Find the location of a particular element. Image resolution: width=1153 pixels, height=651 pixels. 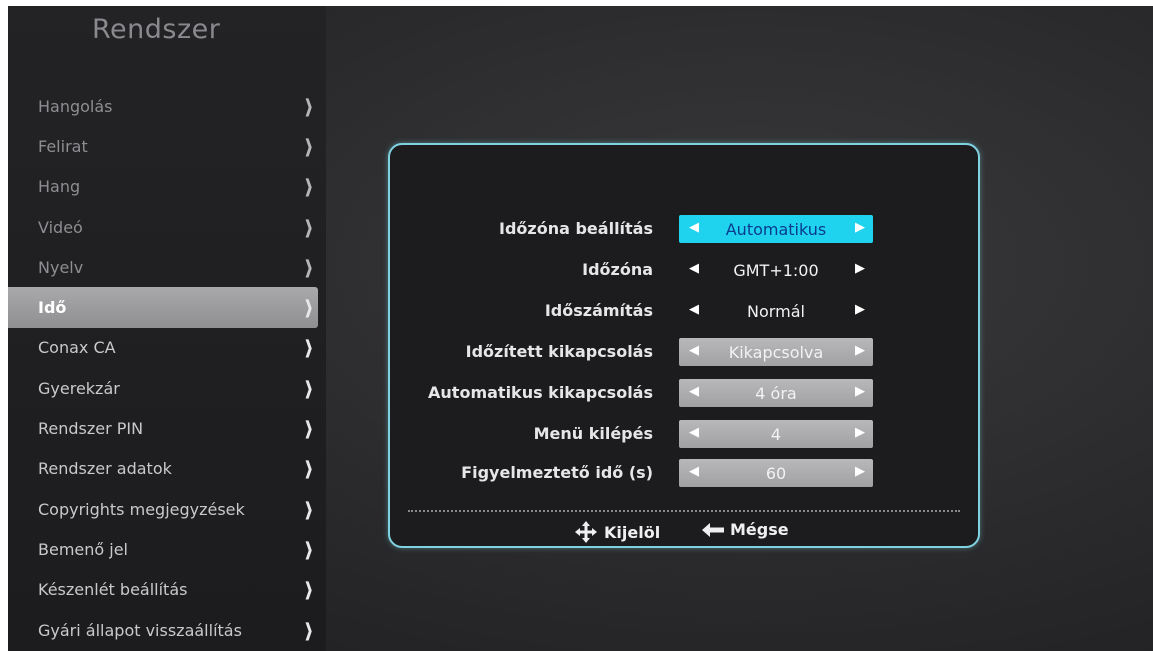

setting-row-menu-timeout: Menü kilépés ◀ 4 ▶ is located at coordinates (684, 434).